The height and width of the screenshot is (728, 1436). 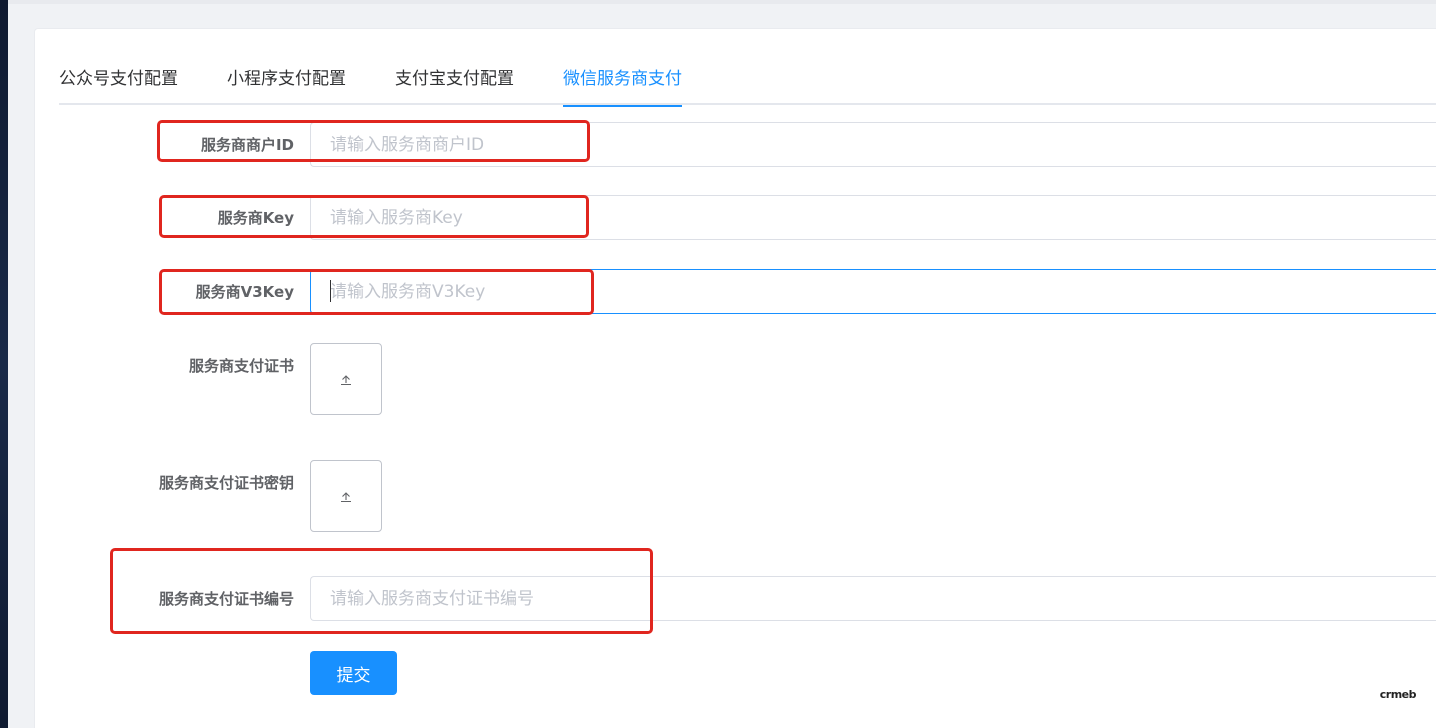 I want to click on cert-serial-input, so click(x=873, y=598).